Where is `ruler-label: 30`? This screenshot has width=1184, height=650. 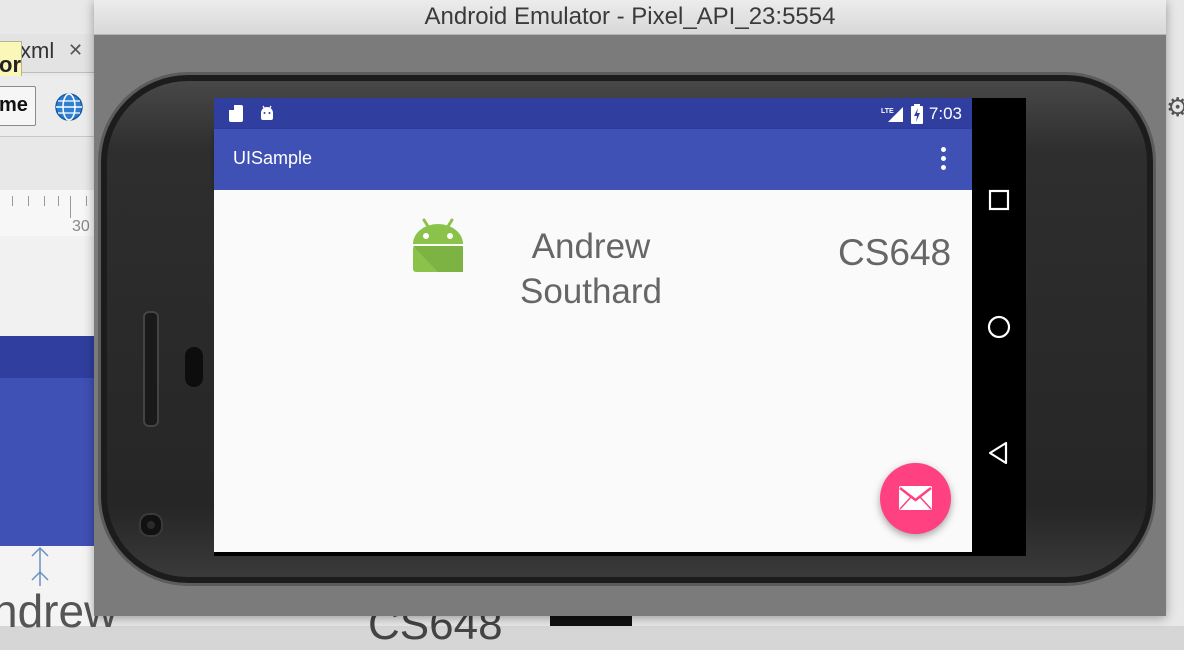 ruler-label: 30 is located at coordinates (81, 226).